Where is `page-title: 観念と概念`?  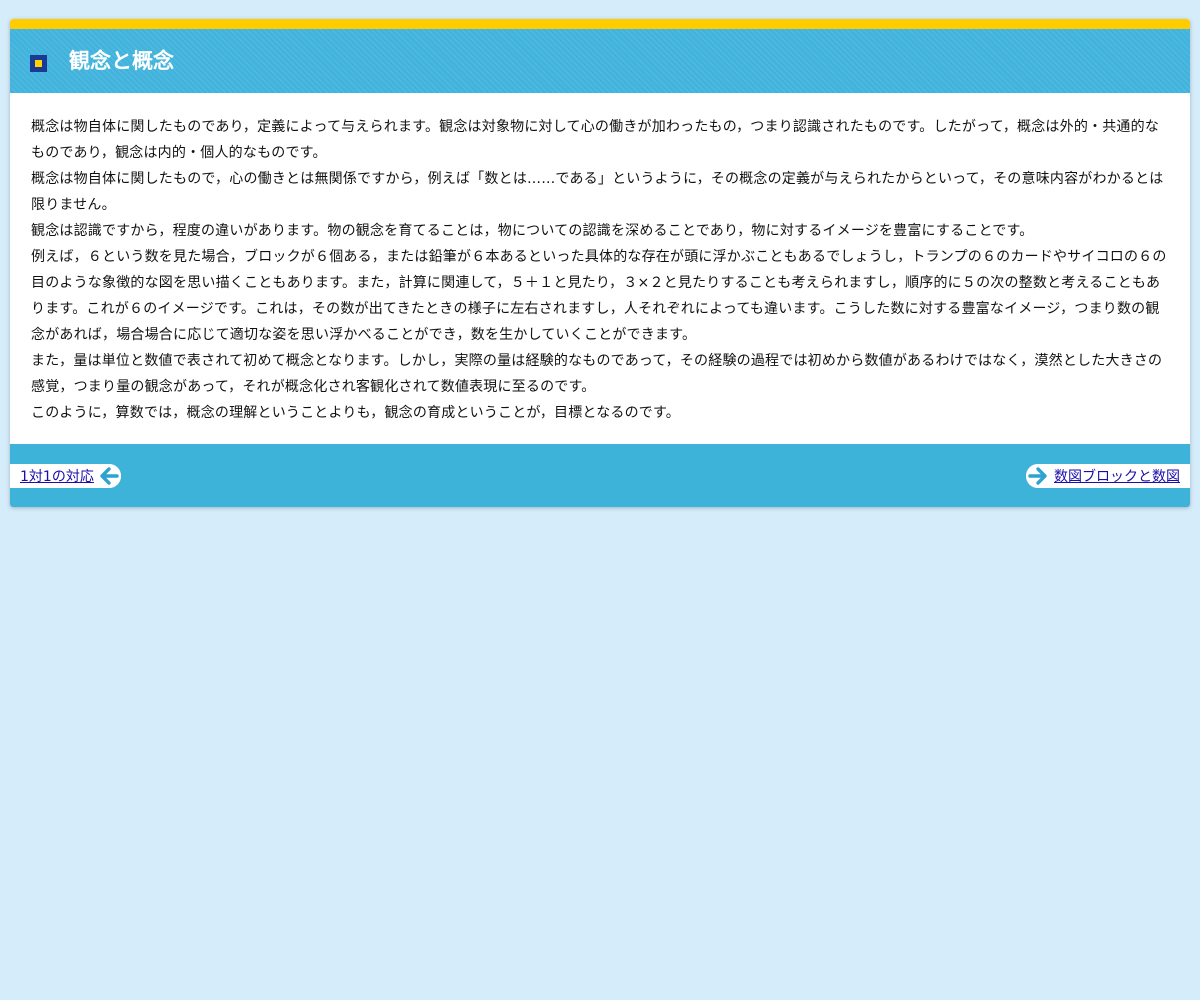 page-title: 観念と概念 is located at coordinates (121, 61).